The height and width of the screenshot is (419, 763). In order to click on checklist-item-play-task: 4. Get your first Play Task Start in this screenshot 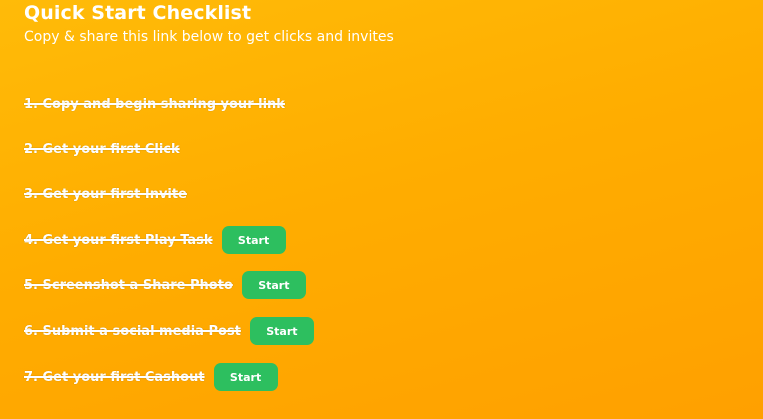, I will do `click(155, 240)`.